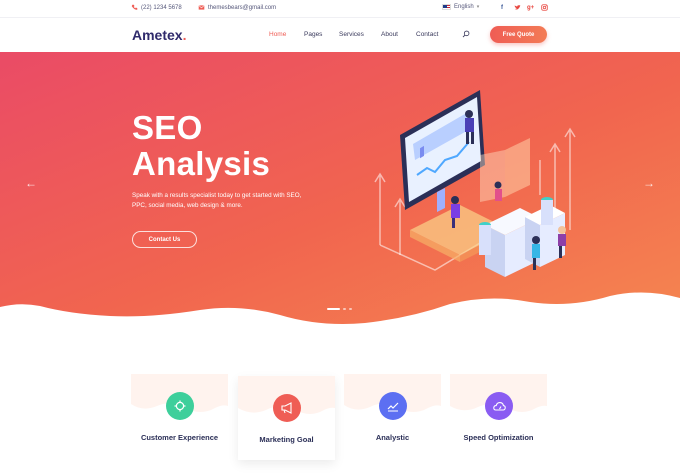 Image resolution: width=680 pixels, height=475 pixels. Describe the element at coordinates (498, 437) in the screenshot. I see `feature-label: Speed Optimization` at that location.